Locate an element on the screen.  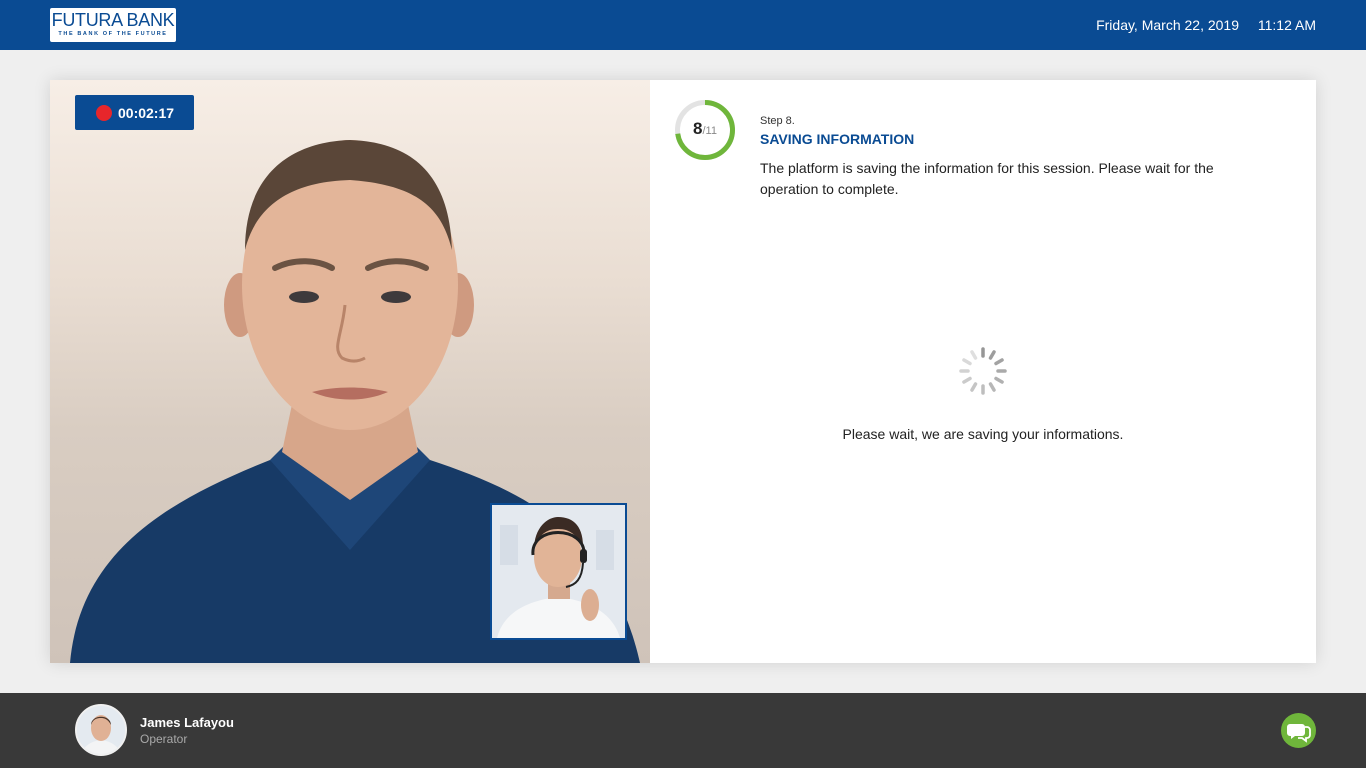
loading-spinner-icon is located at coordinates (983, 371).